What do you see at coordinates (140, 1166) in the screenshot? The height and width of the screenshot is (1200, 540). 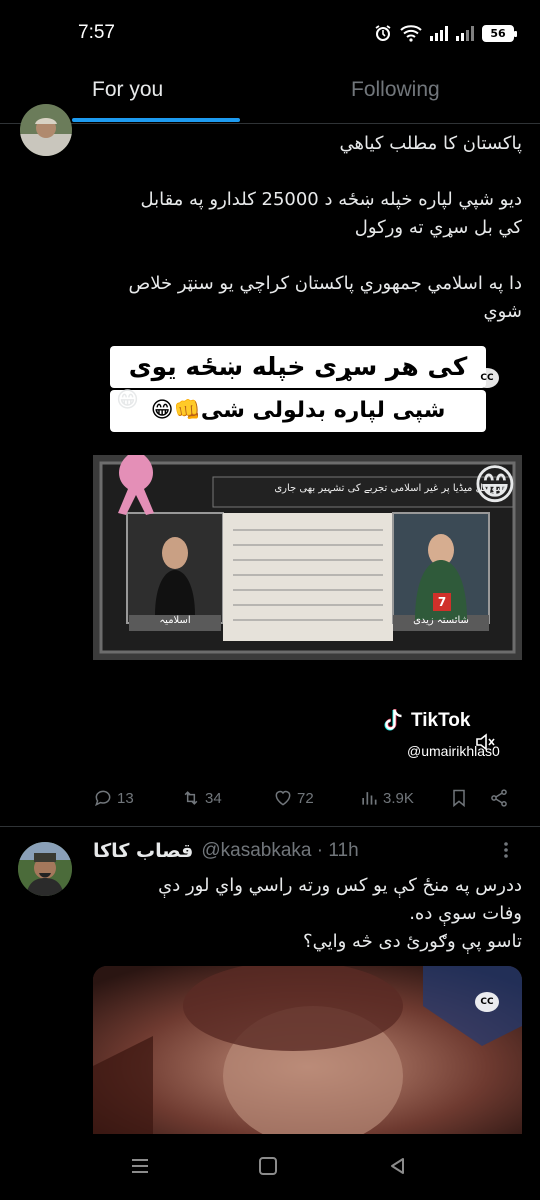 I see `recent-apps-button` at bounding box center [140, 1166].